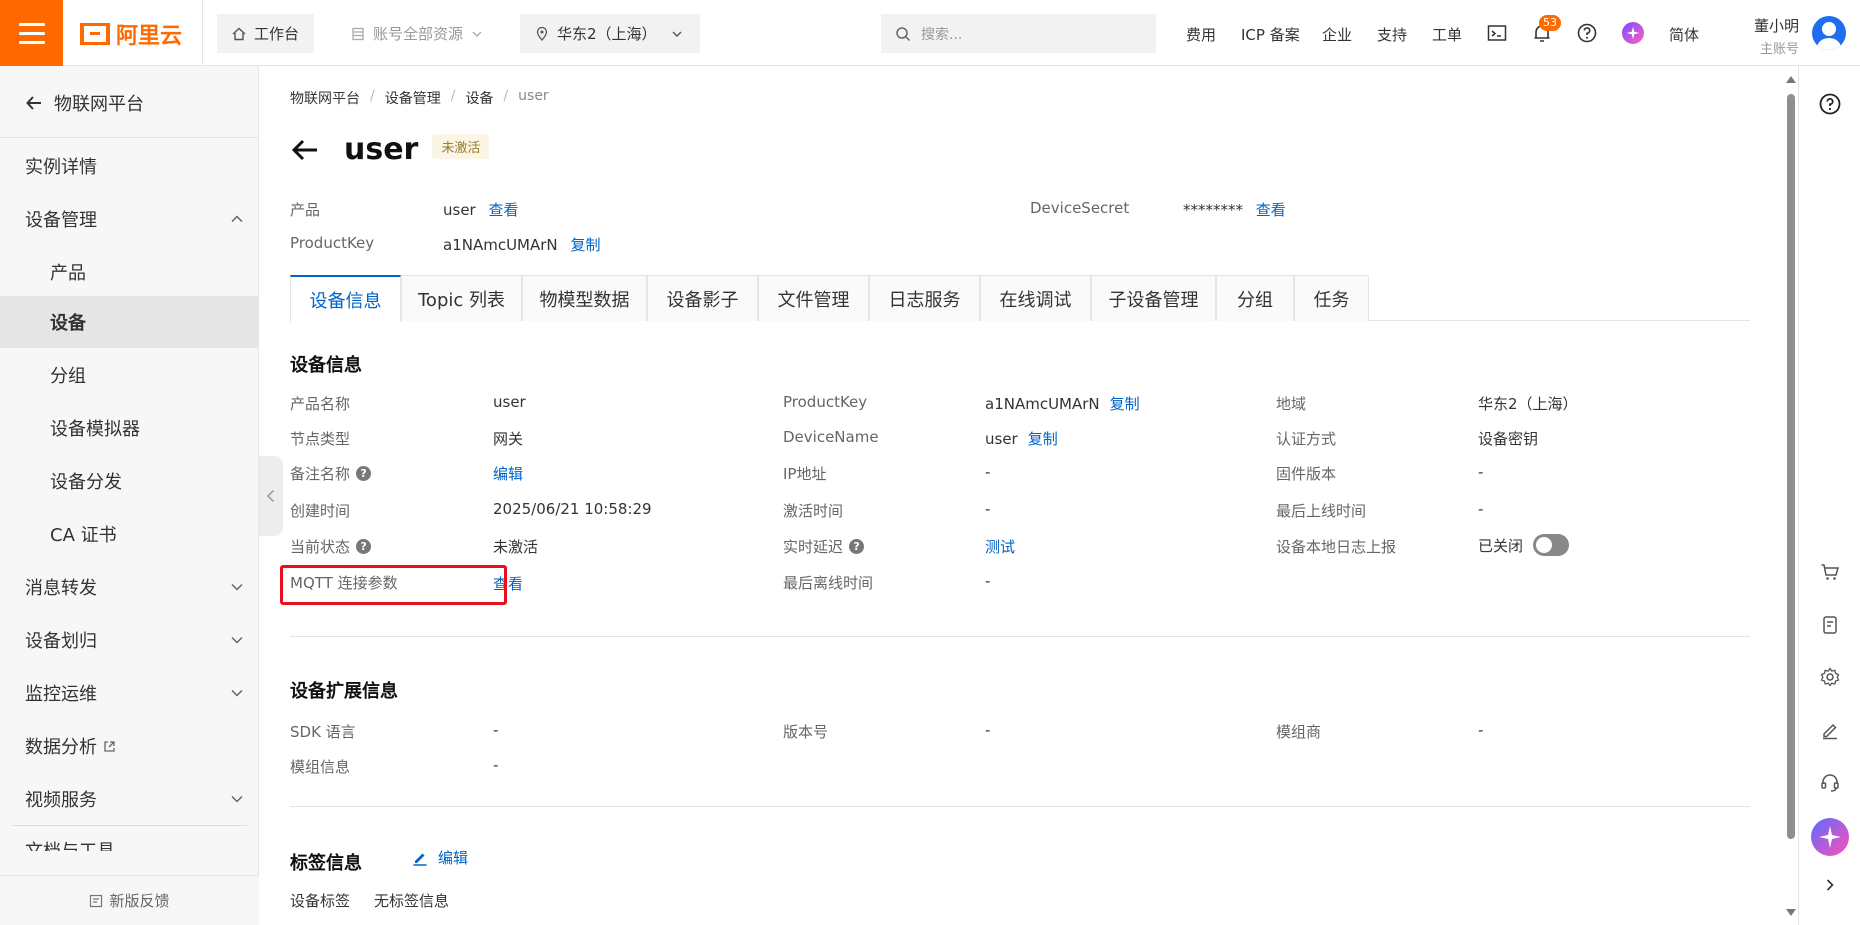  Describe the element at coordinates (1830, 730) in the screenshot. I see `edit-icon` at that location.